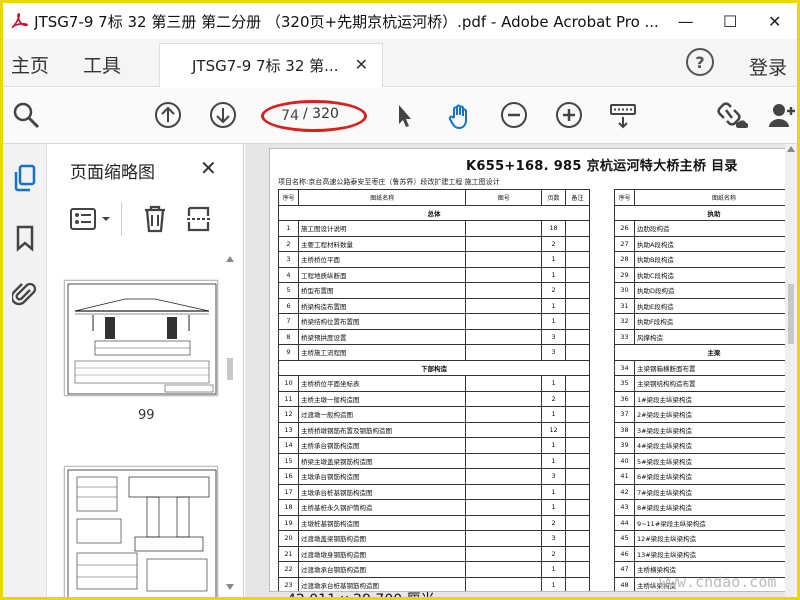  What do you see at coordinates (715, 460) in the screenshot?
I see `cell-name: 5#梁段主纵梁构造` at bounding box center [715, 460].